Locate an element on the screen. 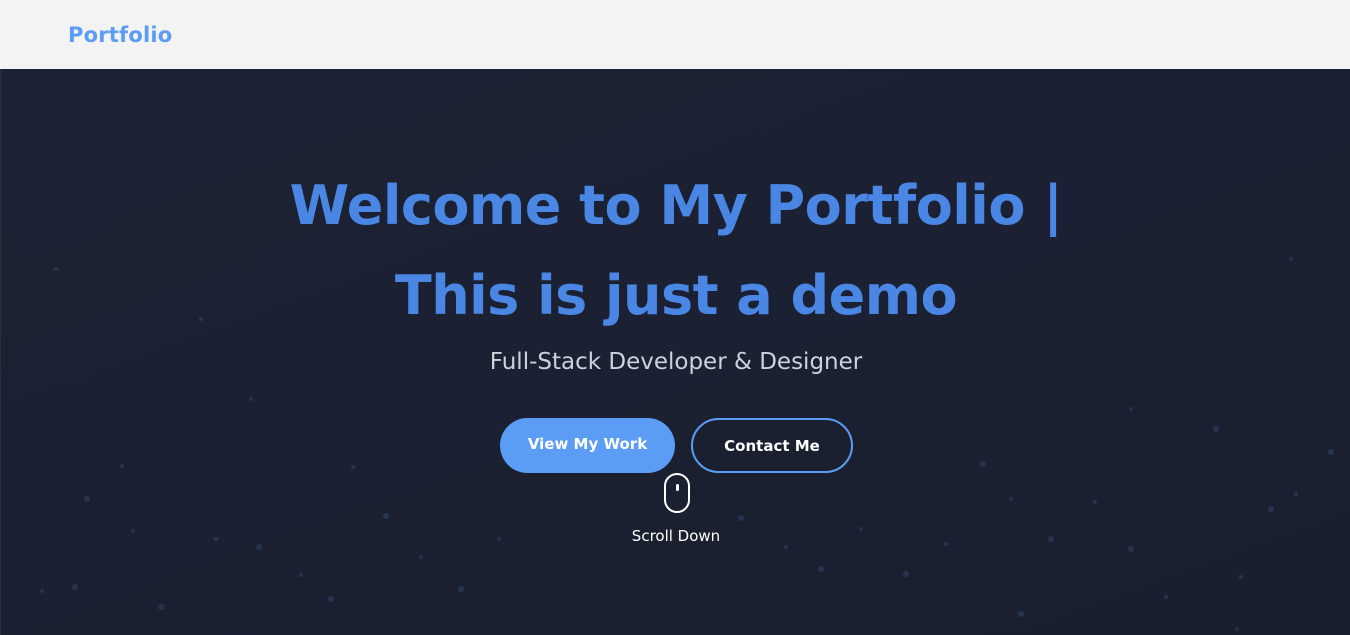 The width and height of the screenshot is (1350, 635). view-my-work-button: View My Work is located at coordinates (587, 445).